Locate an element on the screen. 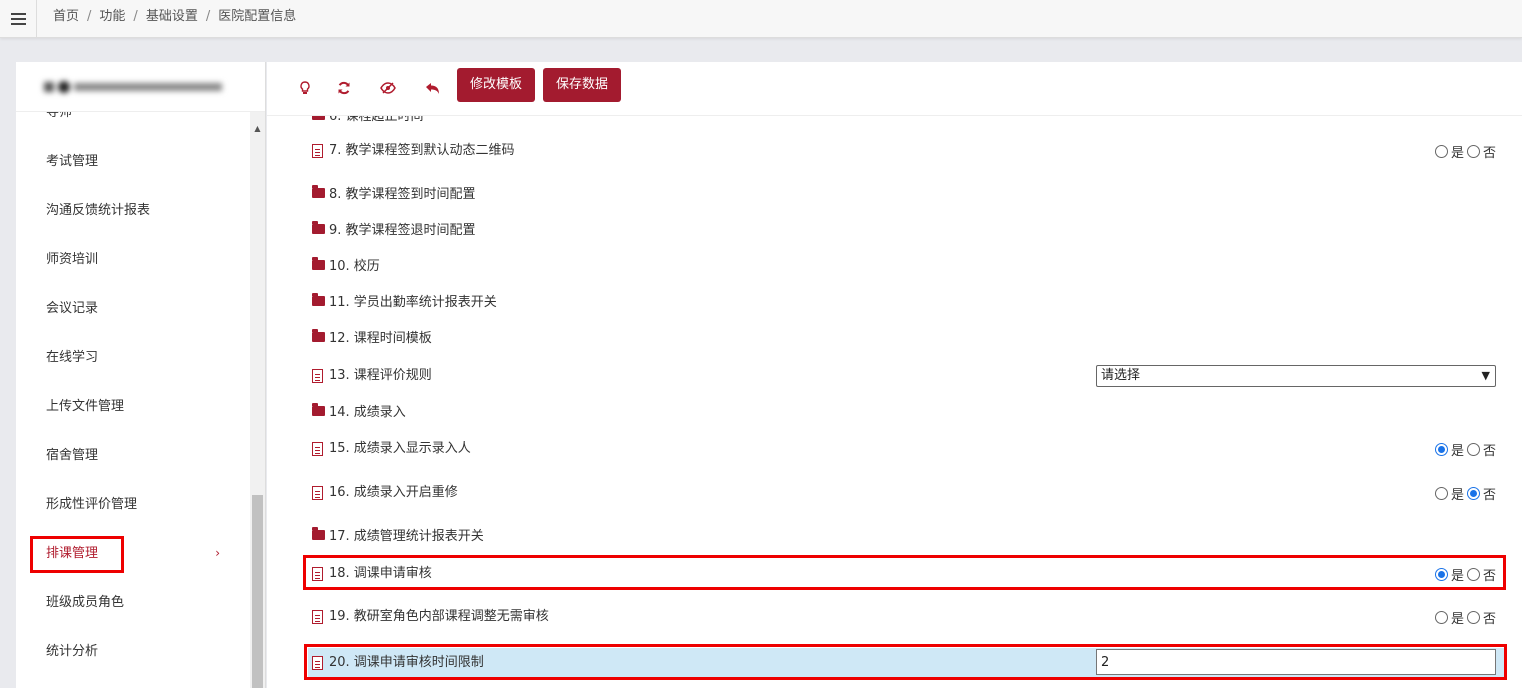  bulb-icon is located at coordinates (305, 88).